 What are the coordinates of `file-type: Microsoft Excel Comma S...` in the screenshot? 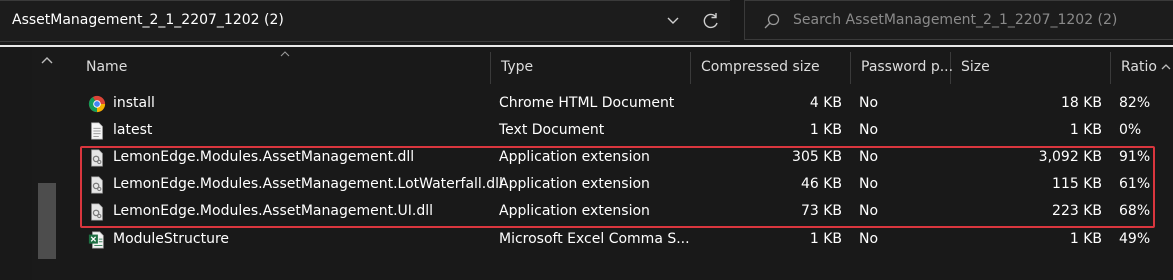 It's located at (594, 239).